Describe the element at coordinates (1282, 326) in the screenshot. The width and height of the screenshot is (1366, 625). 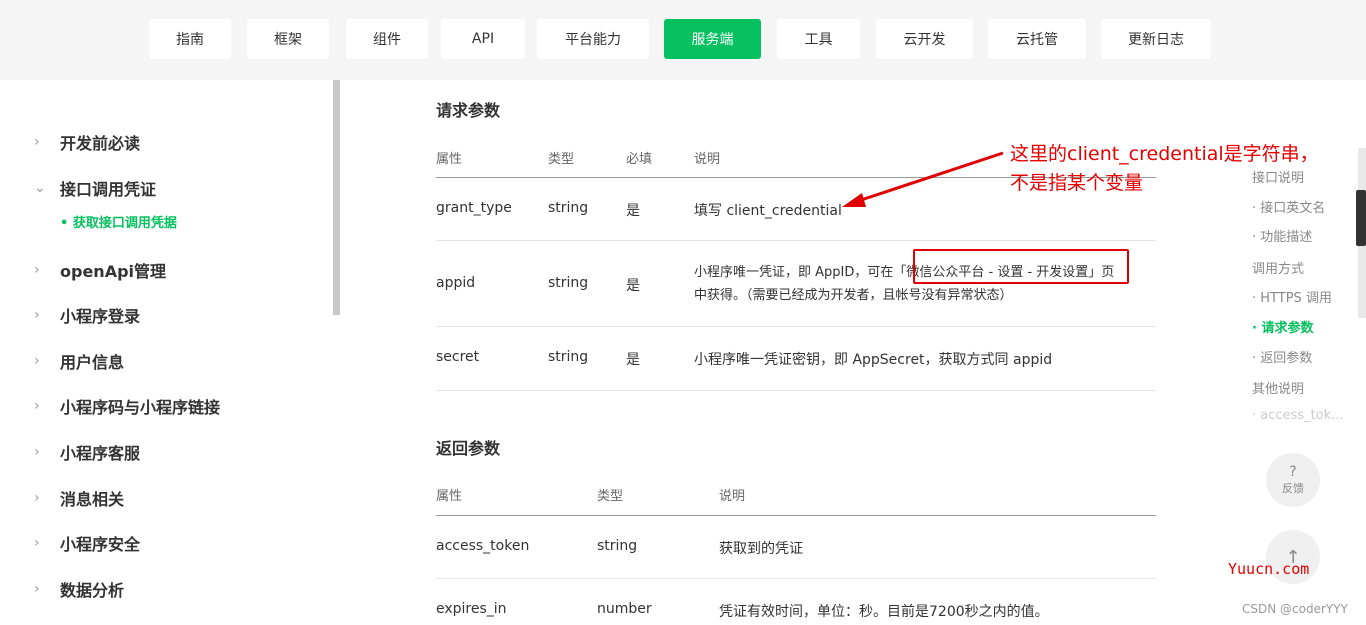
I see `toc-item-active: · 请求参数` at that location.